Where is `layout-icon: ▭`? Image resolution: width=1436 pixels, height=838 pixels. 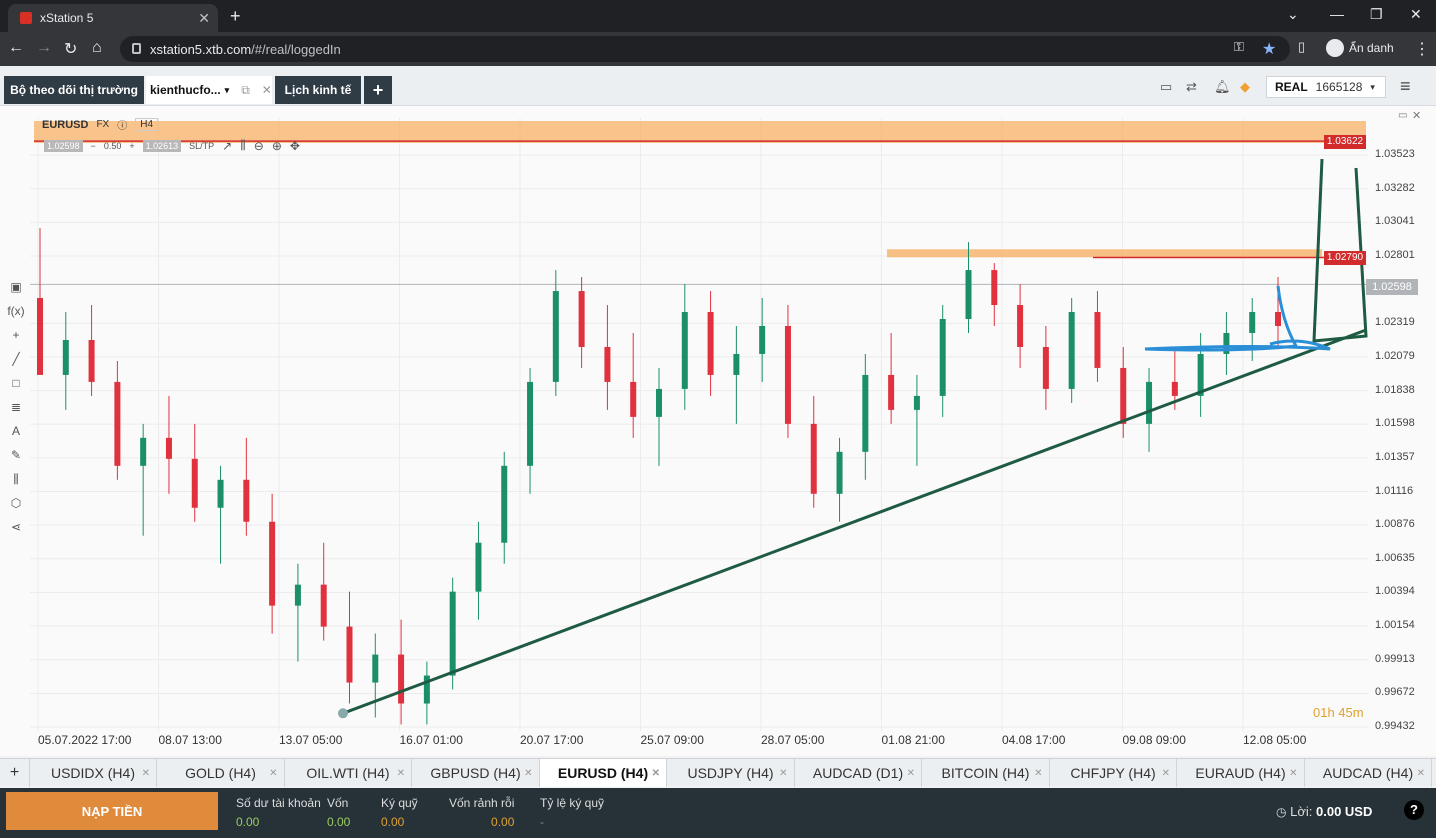
layout-icon: ▭ is located at coordinates (1166, 87).